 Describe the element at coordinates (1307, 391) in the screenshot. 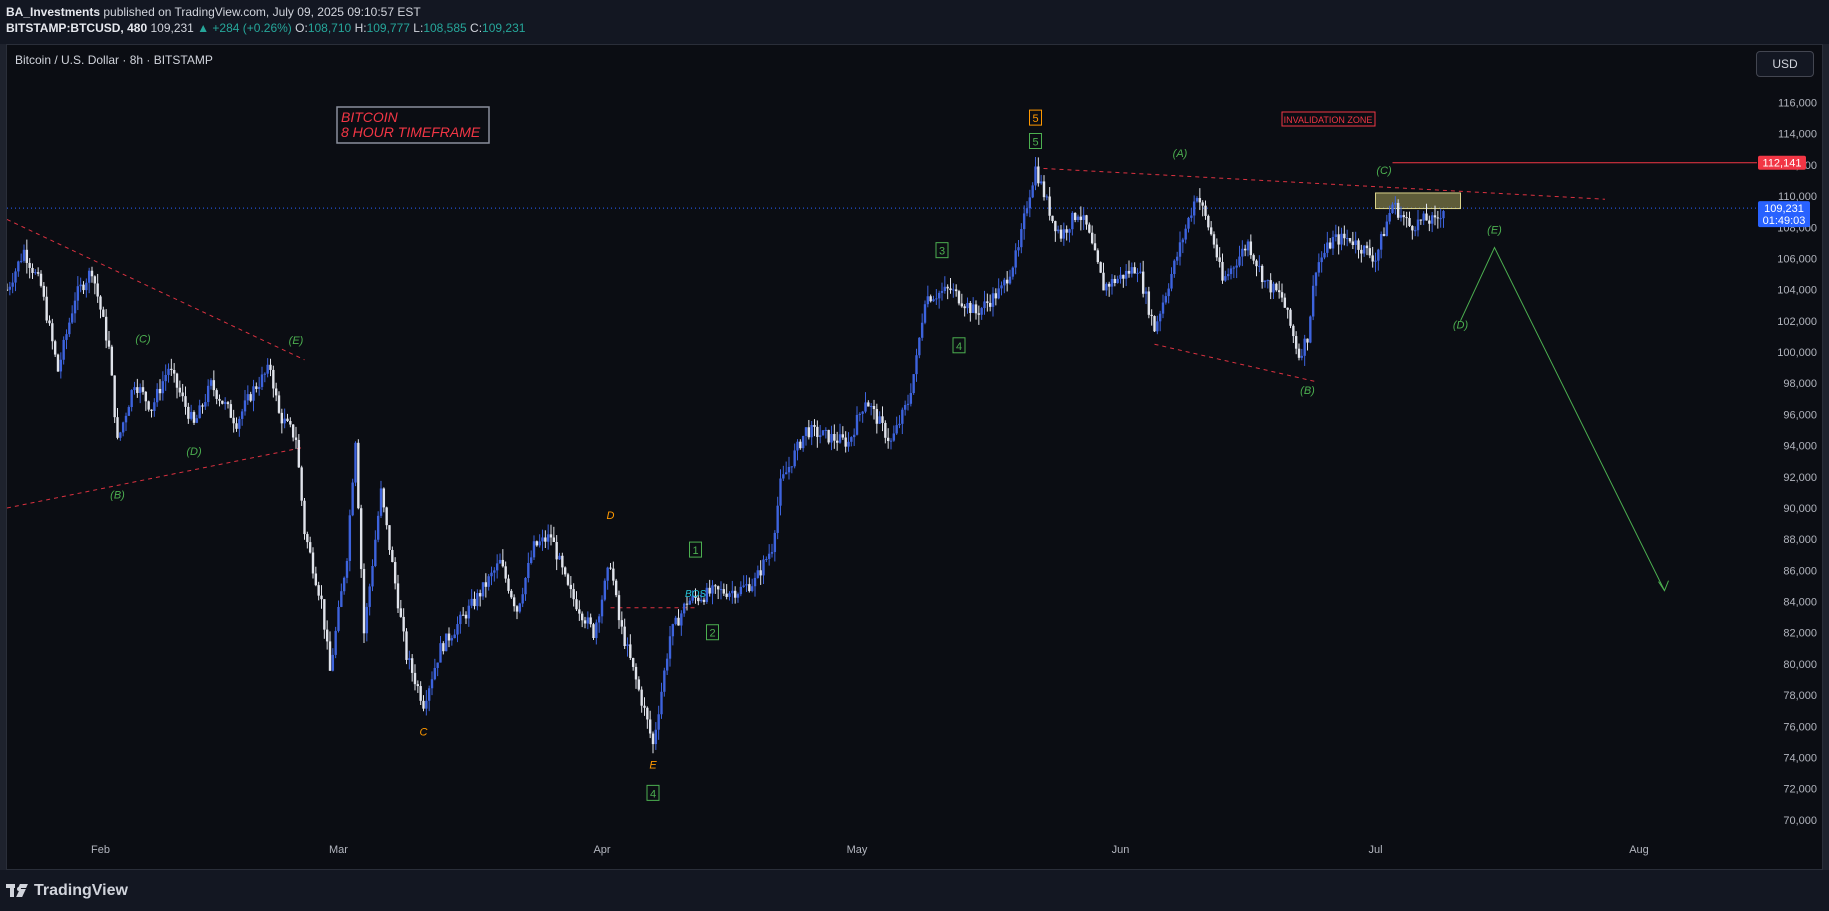

I see `wave-label: (B)` at that location.